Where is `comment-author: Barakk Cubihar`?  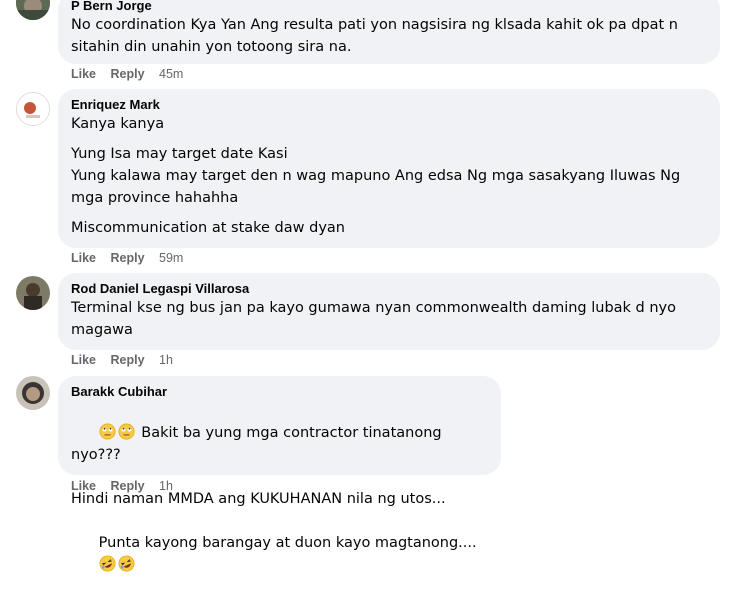
comment-author: Barakk Cubihar is located at coordinates (280, 392).